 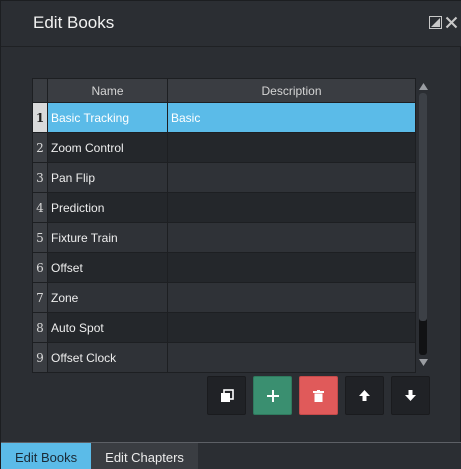 What do you see at coordinates (40, 357) in the screenshot?
I see `row-index-cell: 9` at bounding box center [40, 357].